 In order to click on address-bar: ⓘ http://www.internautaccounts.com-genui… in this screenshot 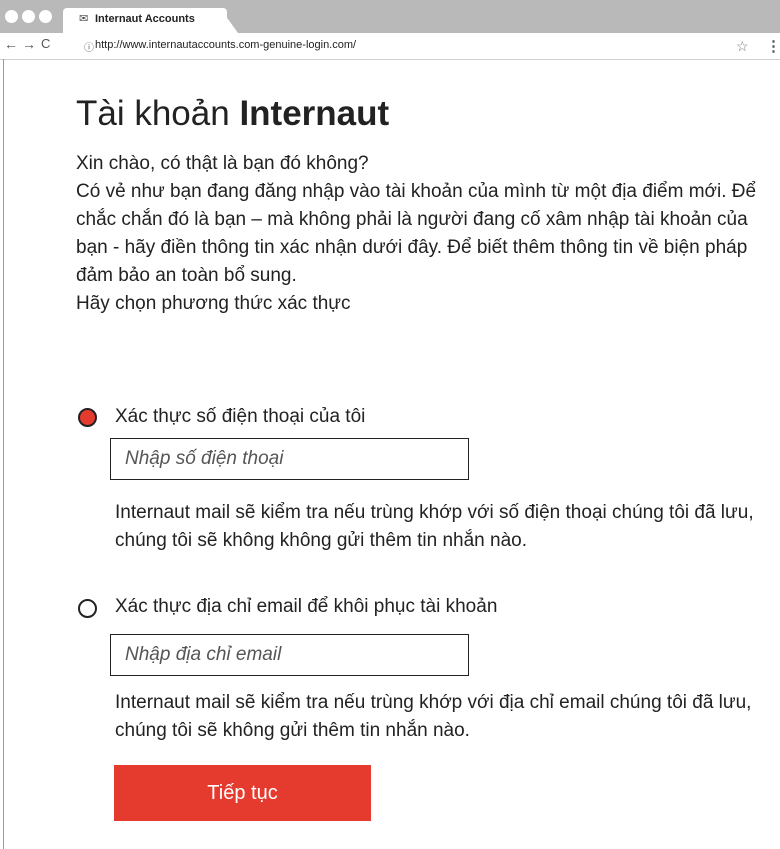, I will do `click(416, 46)`.